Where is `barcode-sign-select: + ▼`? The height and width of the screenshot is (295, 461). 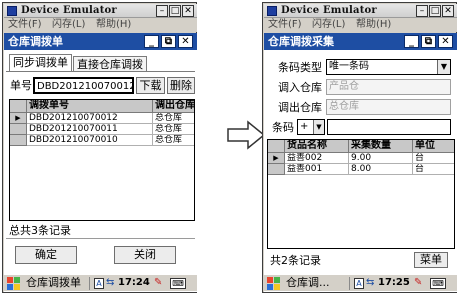
barcode-sign-select: + ▼ is located at coordinates (311, 127).